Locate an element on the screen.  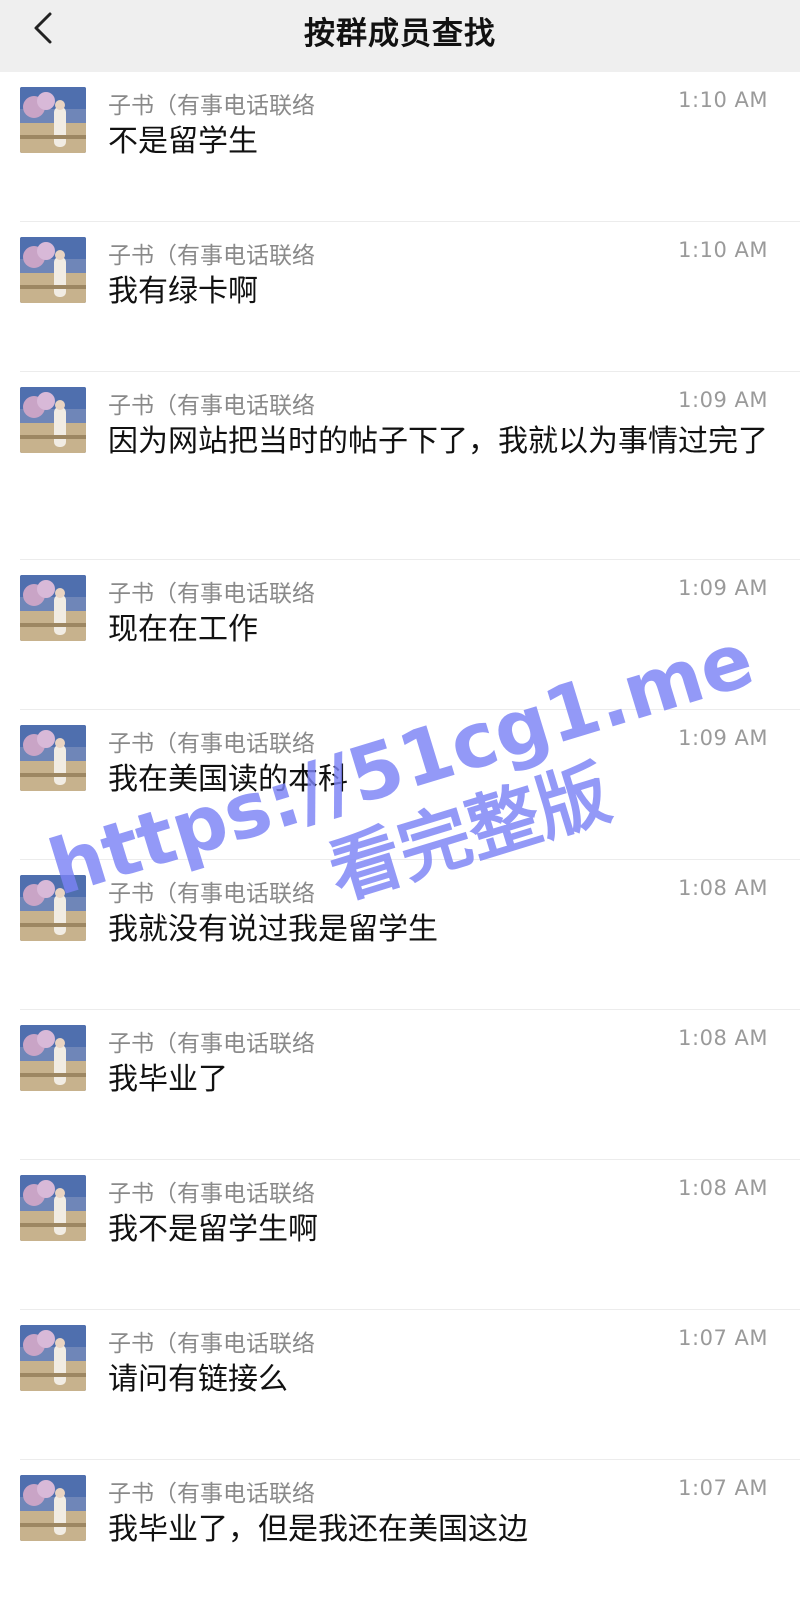
message-text: 我有绿卡啊 is located at coordinates (183, 291).